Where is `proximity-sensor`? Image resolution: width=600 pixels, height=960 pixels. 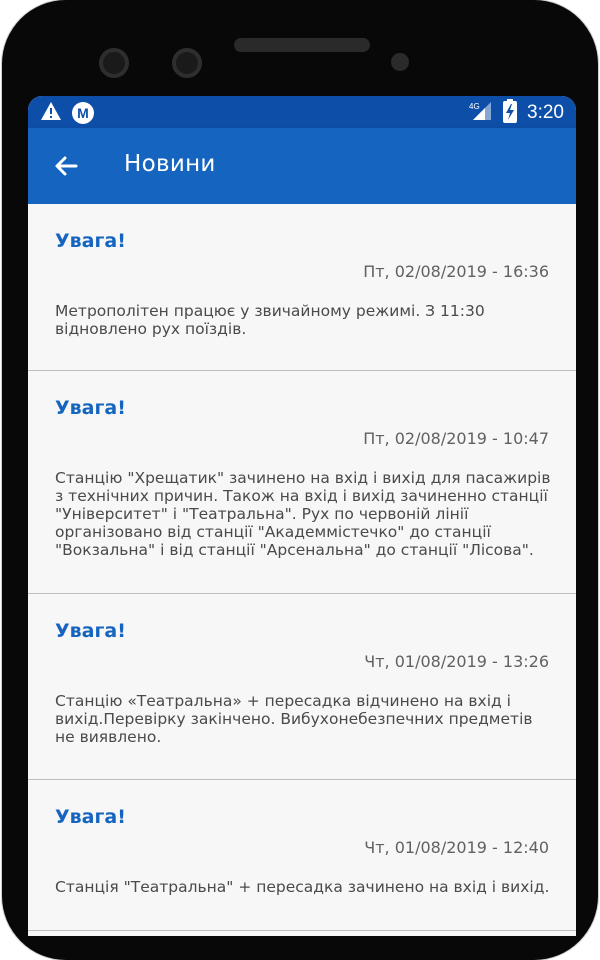
proximity-sensor is located at coordinates (400, 62).